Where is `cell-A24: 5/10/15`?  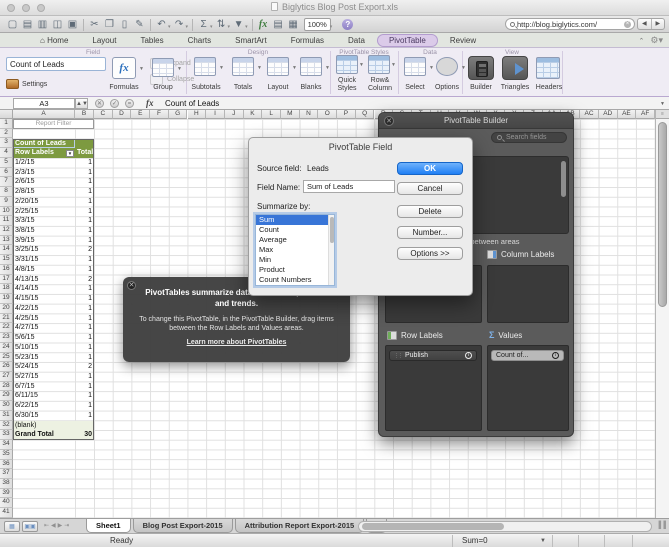 cell-A24: 5/10/15 is located at coordinates (44, 348).